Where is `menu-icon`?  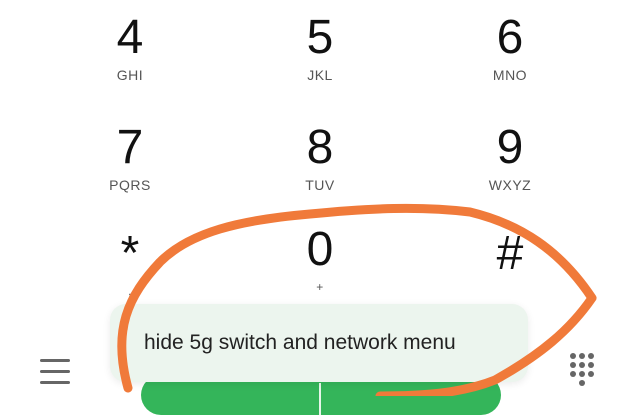 menu-icon is located at coordinates (56, 372).